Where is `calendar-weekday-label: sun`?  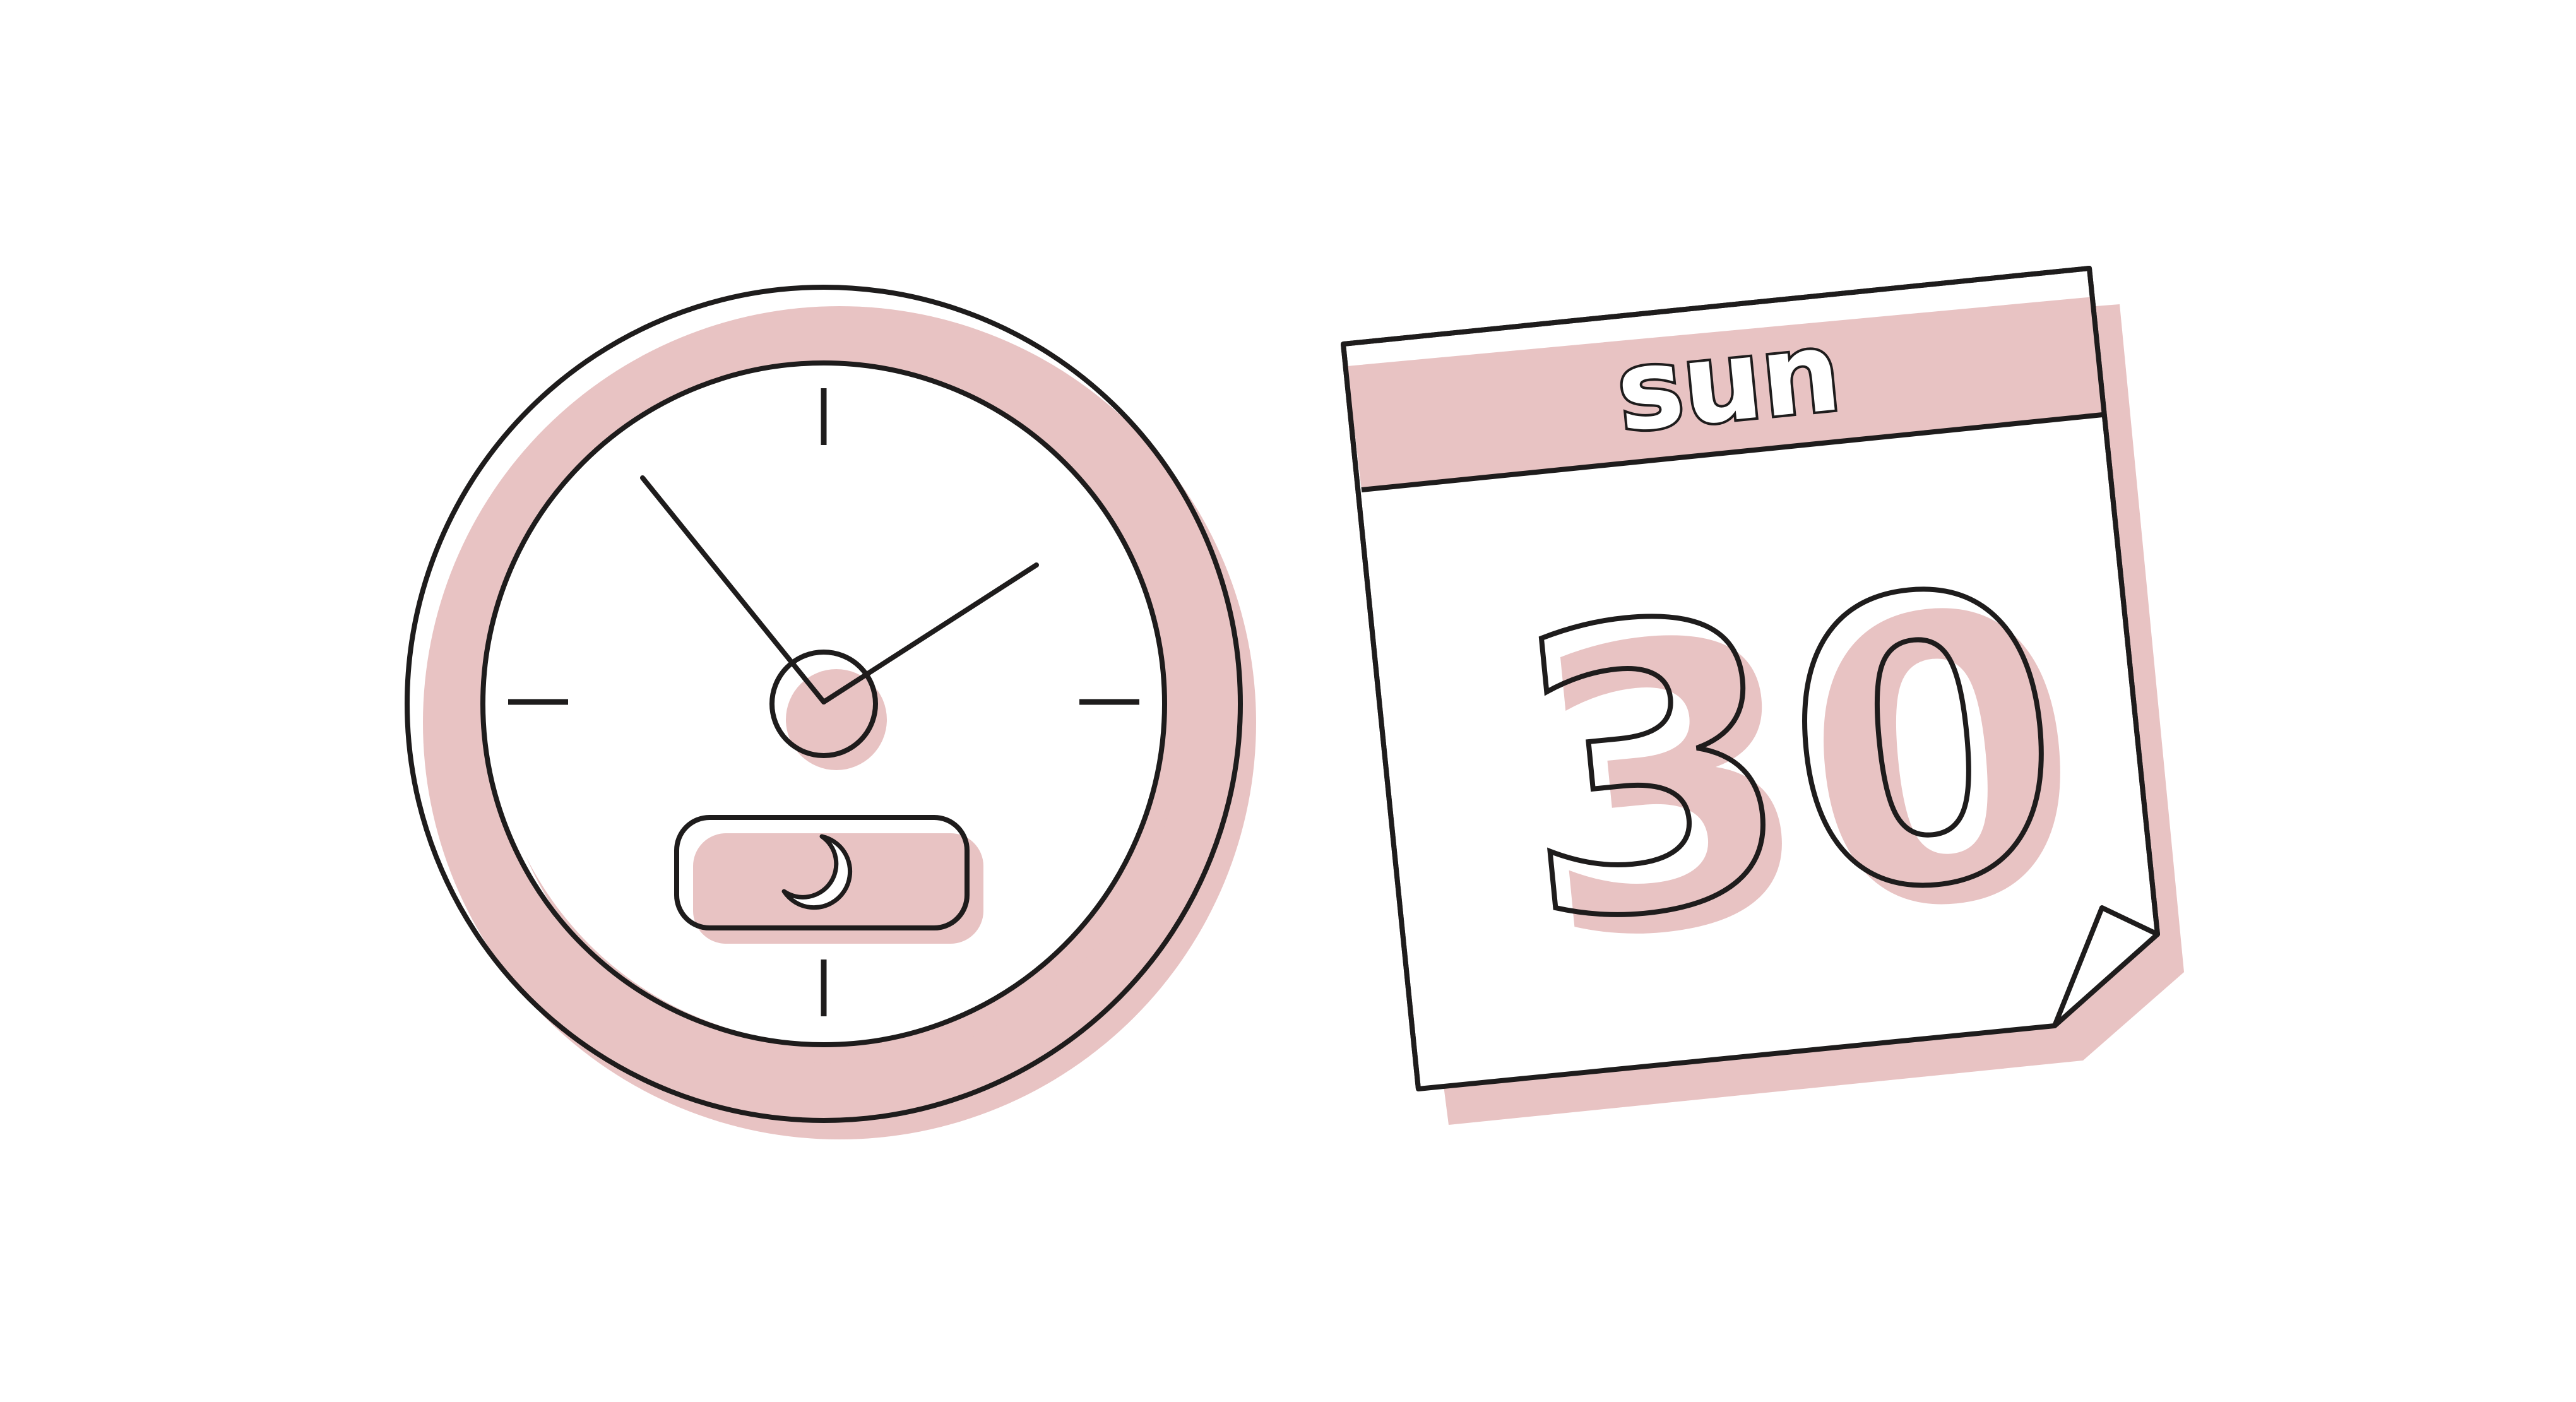
calendar-weekday-label: sun is located at coordinates (1729, 382).